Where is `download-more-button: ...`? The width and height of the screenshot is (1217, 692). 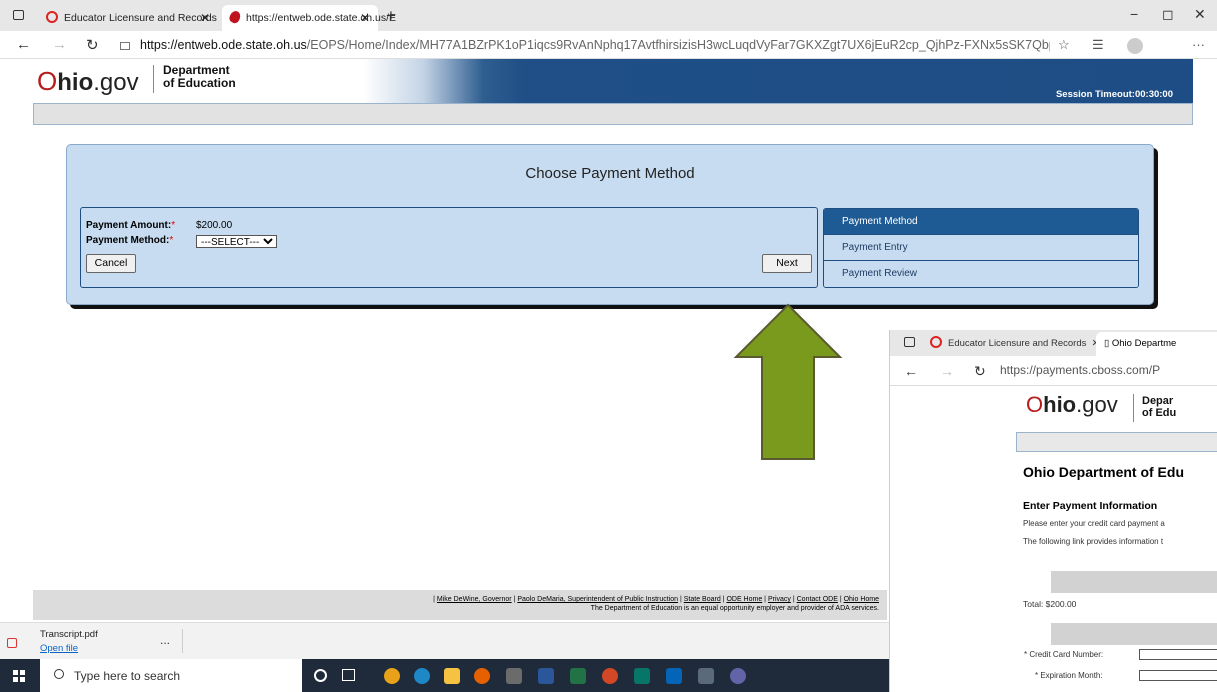
download-more-button: ... is located at coordinates (165, 640).